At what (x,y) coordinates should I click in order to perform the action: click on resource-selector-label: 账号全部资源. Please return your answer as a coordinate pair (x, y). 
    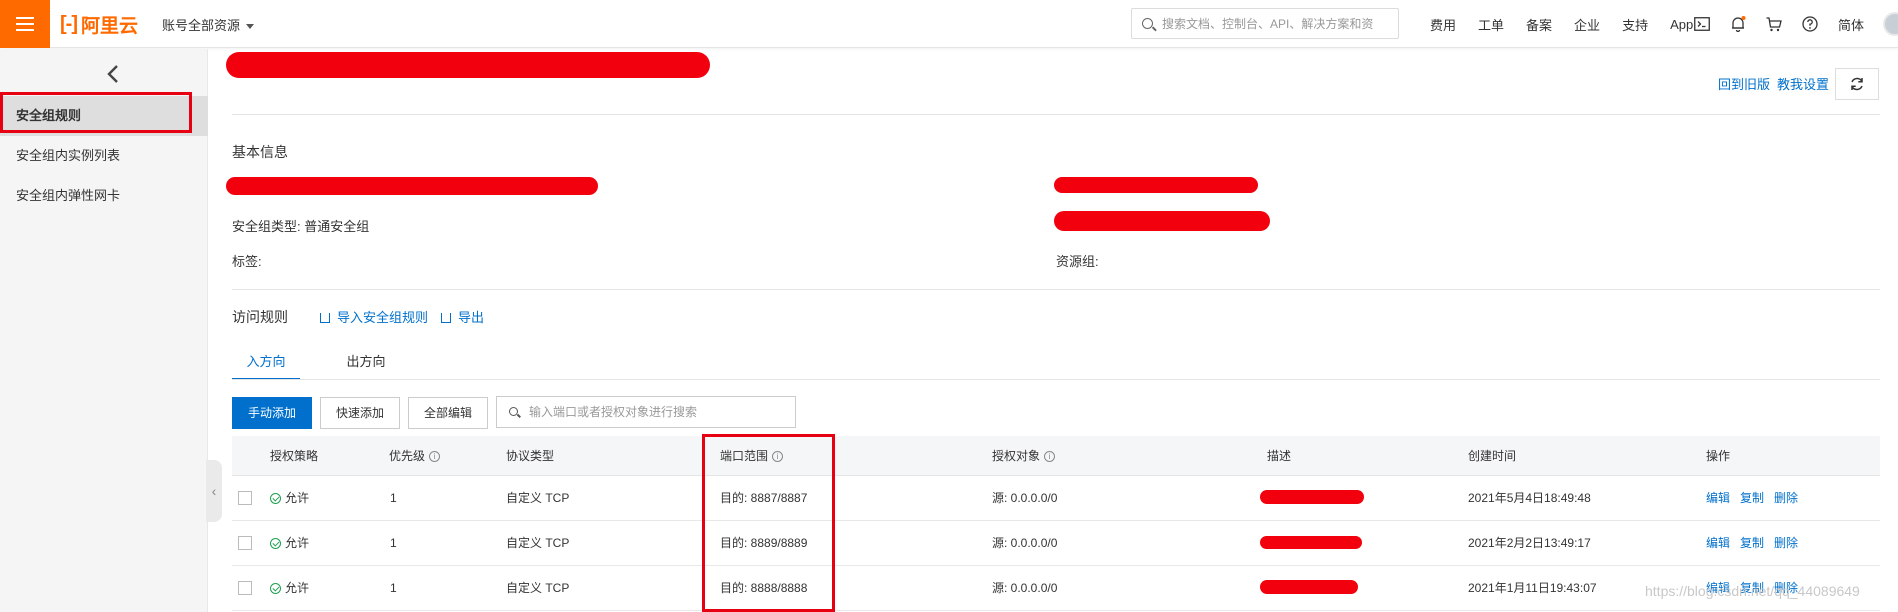
    Looking at the image, I should click on (201, 25).